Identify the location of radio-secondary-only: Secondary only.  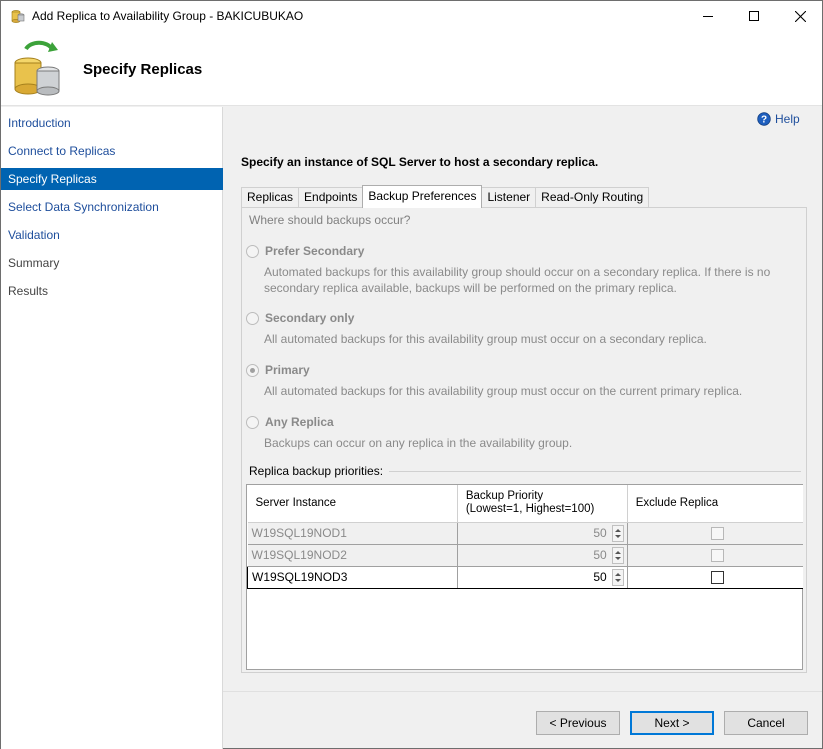
(300, 318).